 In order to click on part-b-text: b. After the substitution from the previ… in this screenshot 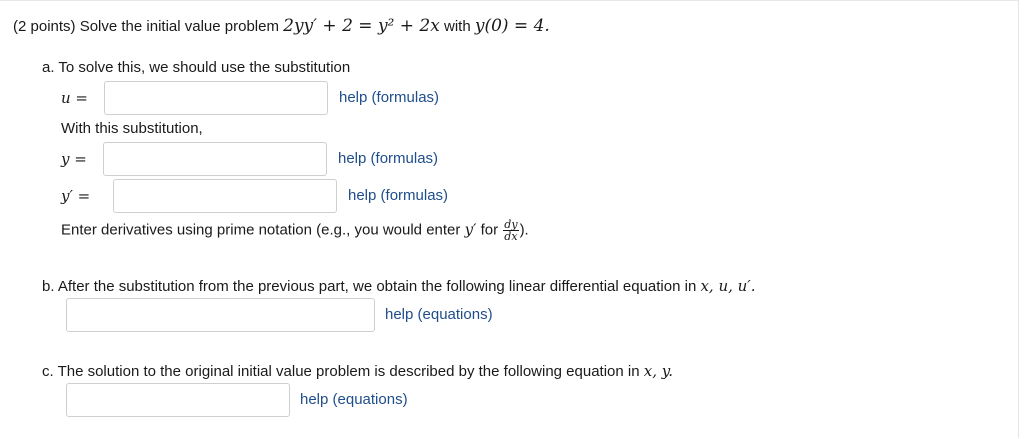, I will do `click(371, 286)`.